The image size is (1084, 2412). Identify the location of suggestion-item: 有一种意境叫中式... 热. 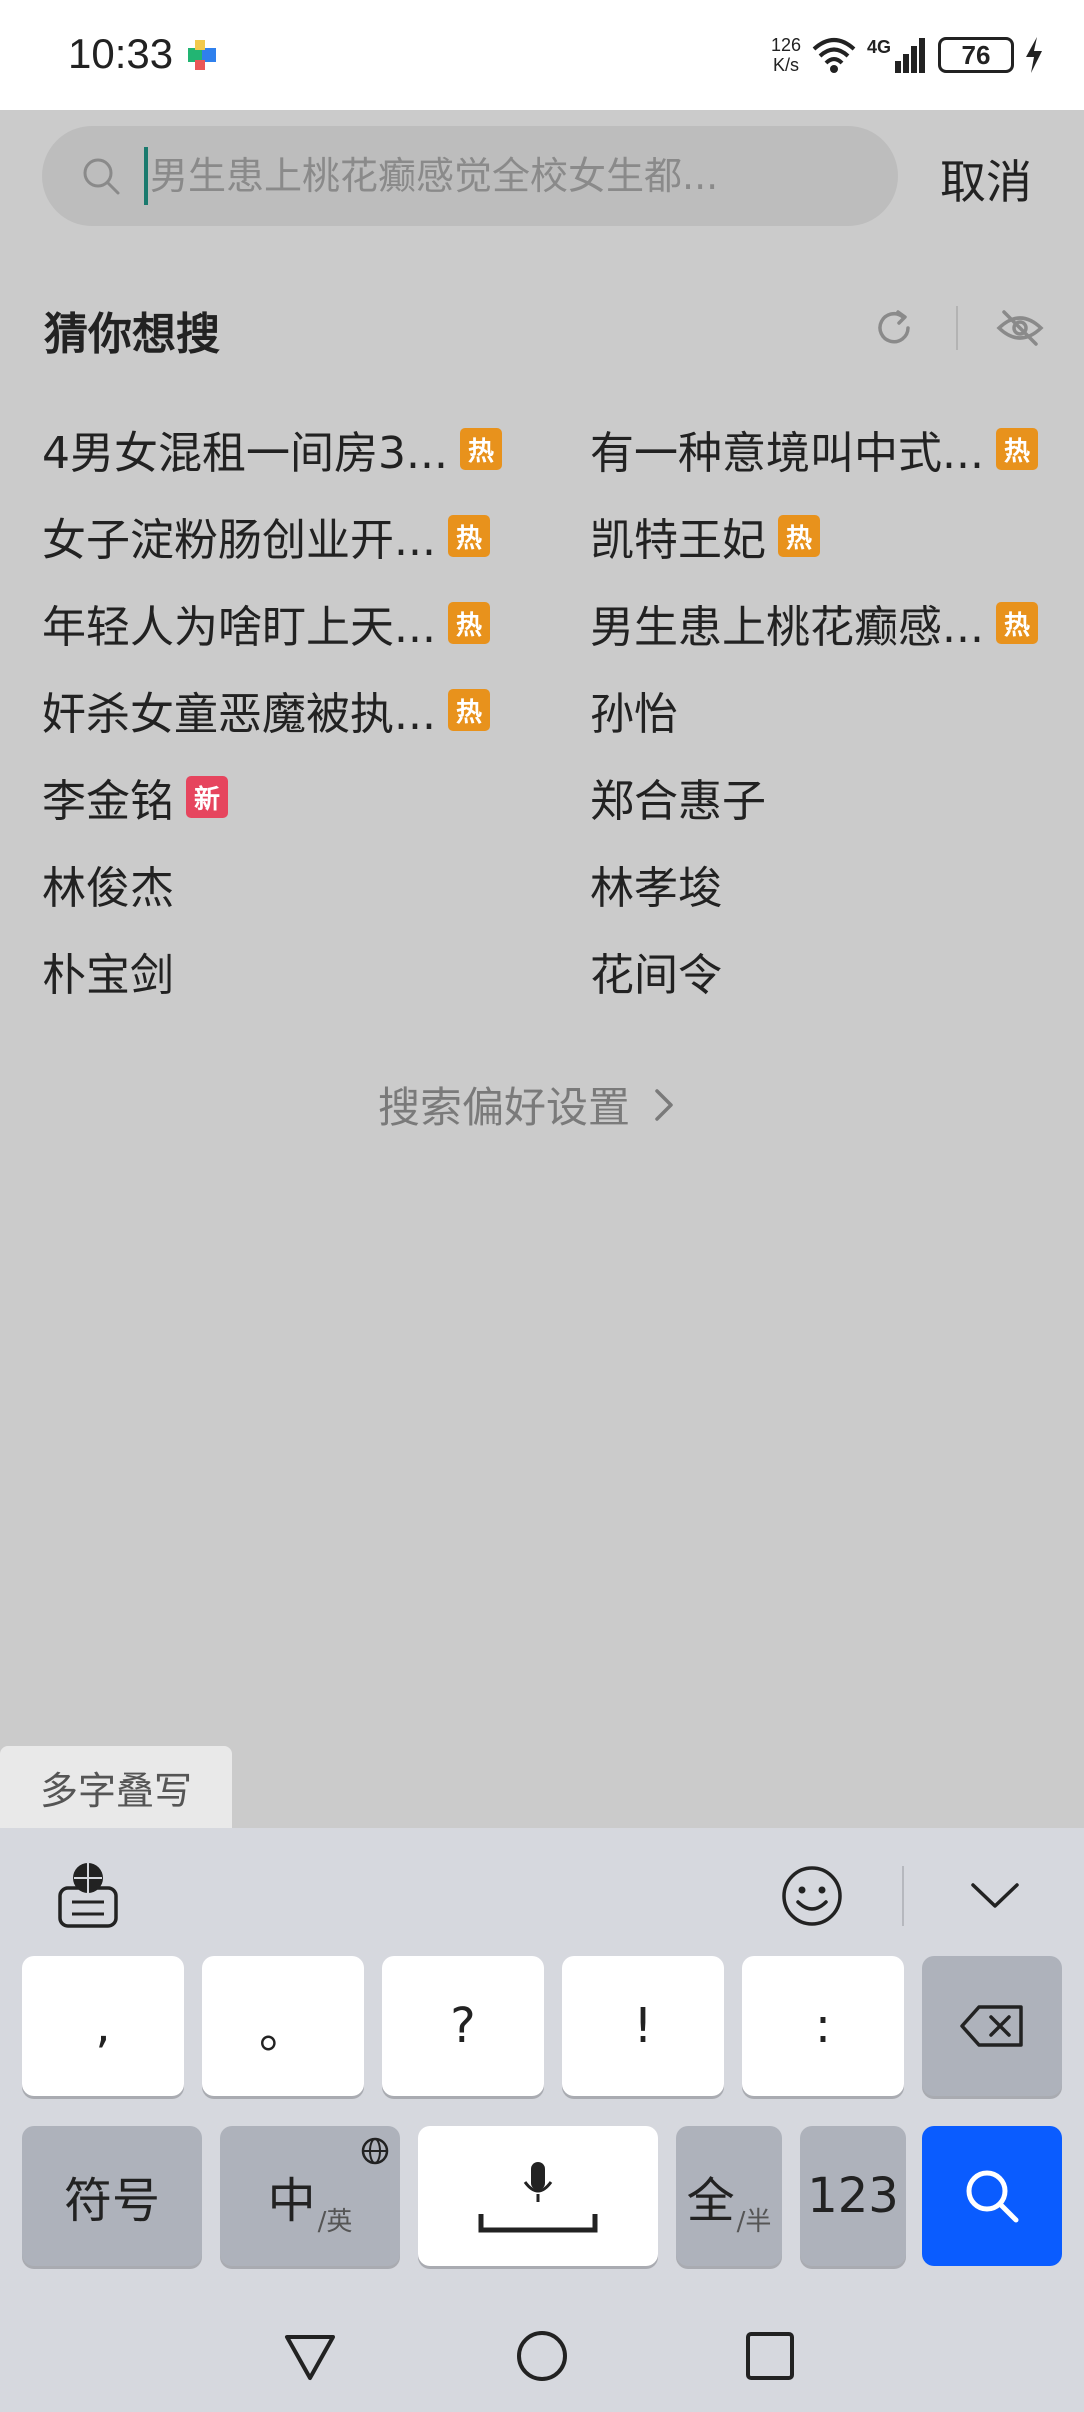
(814, 449).